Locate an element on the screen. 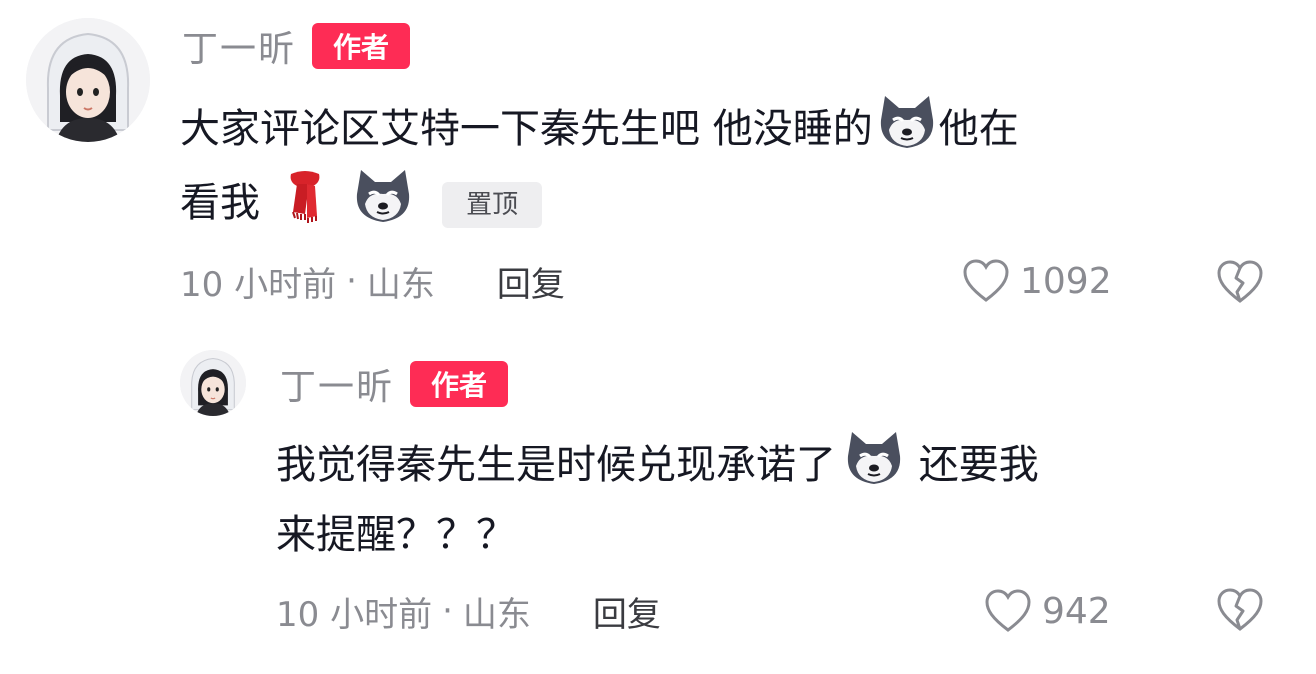 The width and height of the screenshot is (1316, 674). comment-text-segment: 看我 is located at coordinates (220, 203).